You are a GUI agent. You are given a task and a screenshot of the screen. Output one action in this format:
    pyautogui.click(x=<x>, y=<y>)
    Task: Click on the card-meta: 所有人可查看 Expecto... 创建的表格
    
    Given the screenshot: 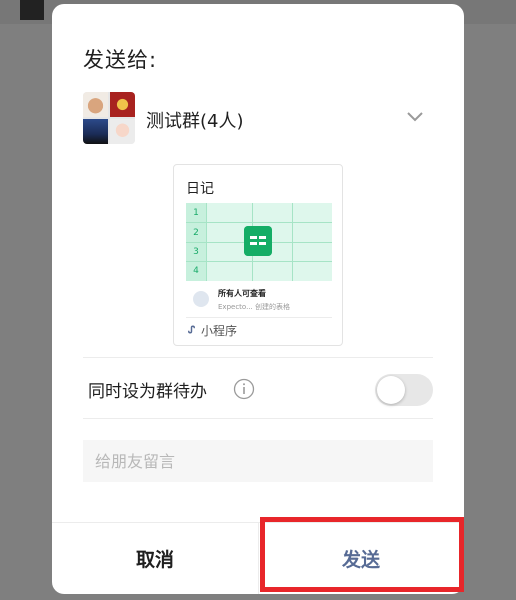 What is the action you would take?
    pyautogui.click(x=259, y=300)
    